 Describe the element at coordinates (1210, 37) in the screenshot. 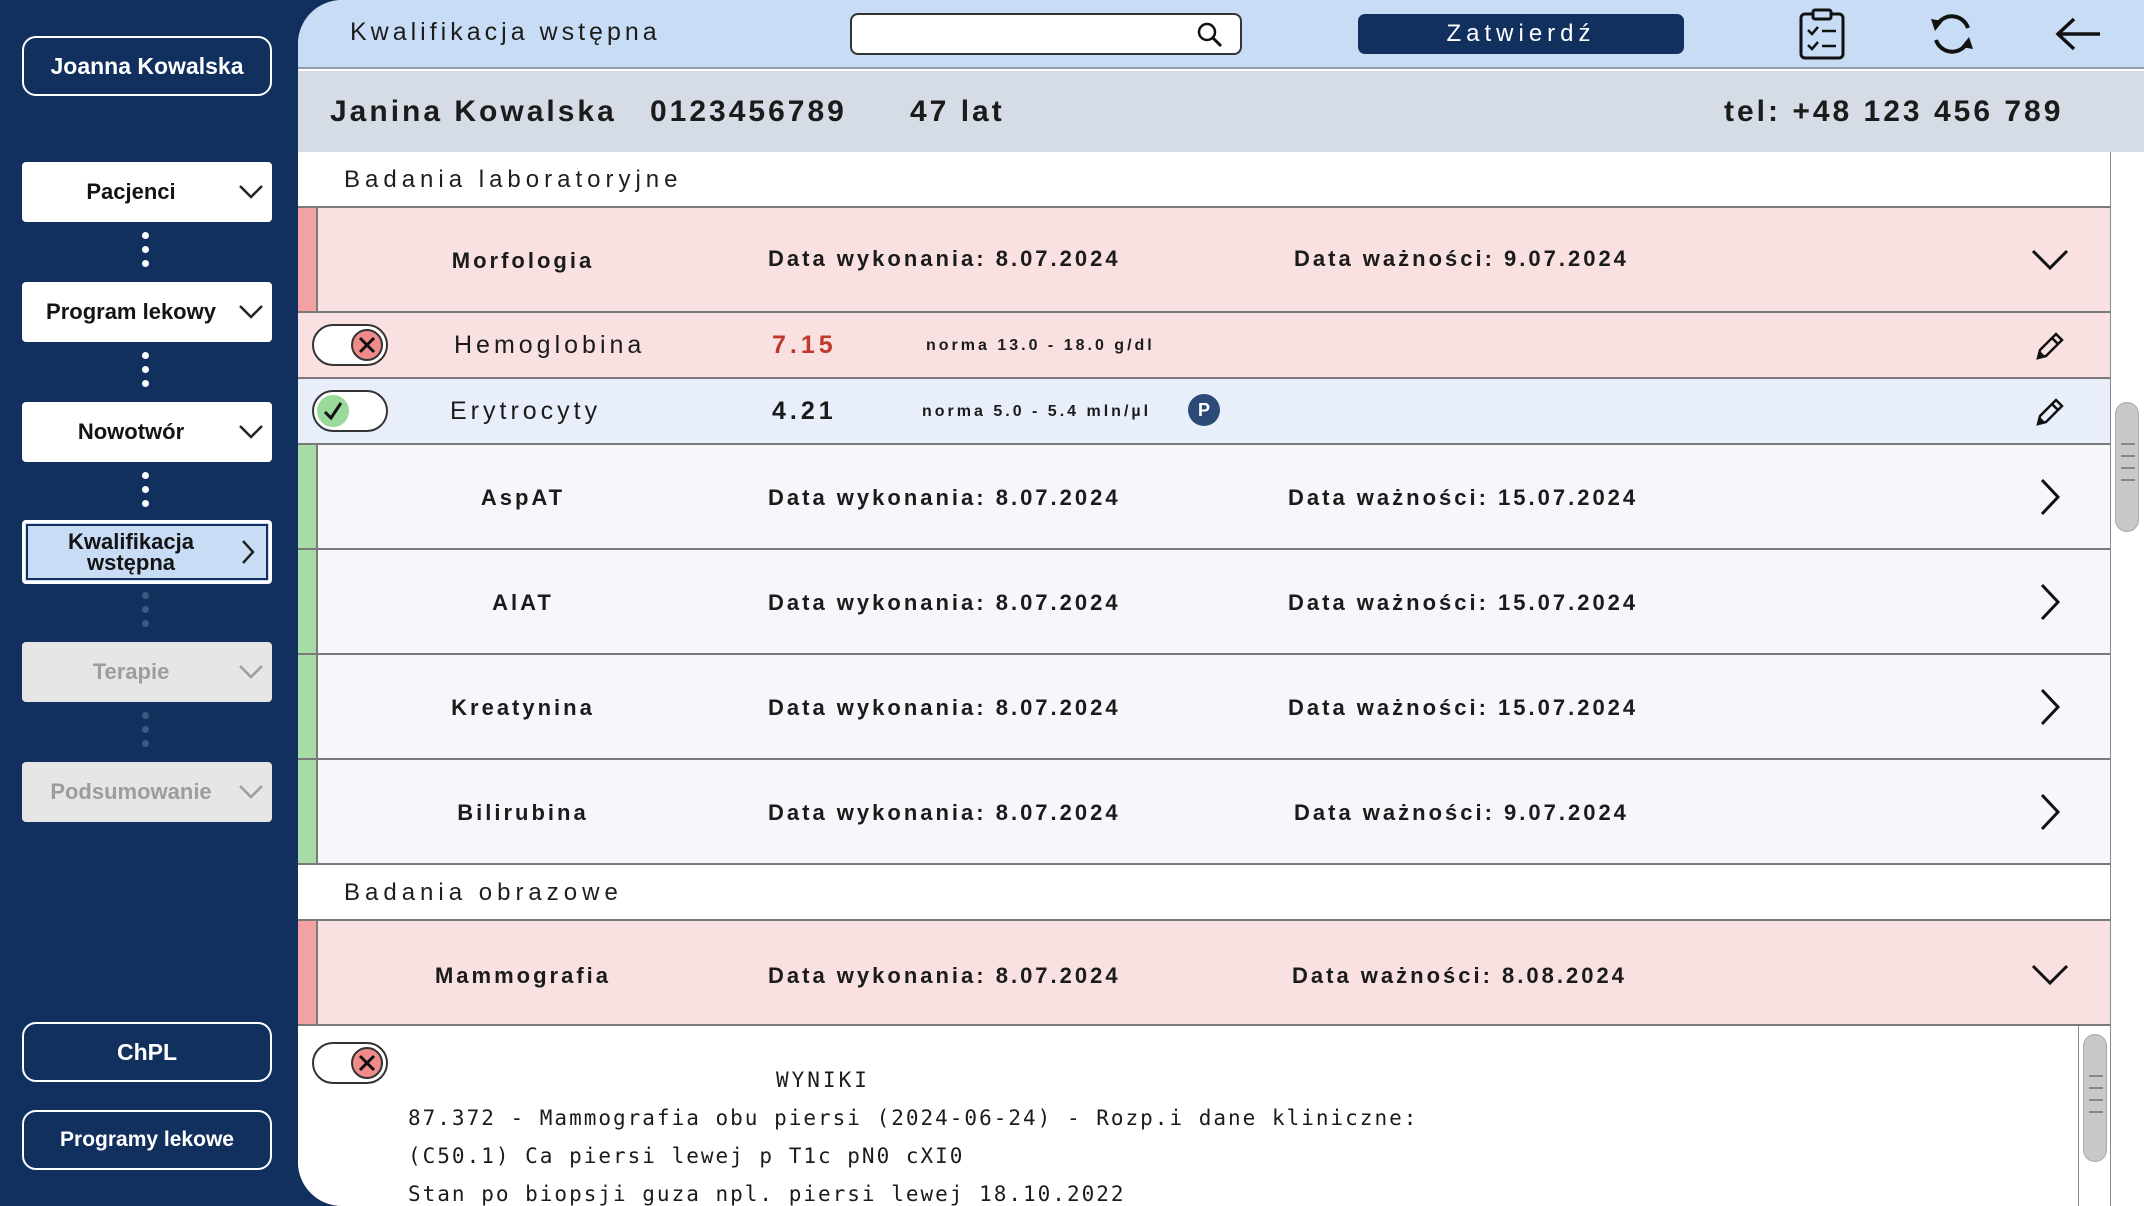

I see `search-icon` at that location.